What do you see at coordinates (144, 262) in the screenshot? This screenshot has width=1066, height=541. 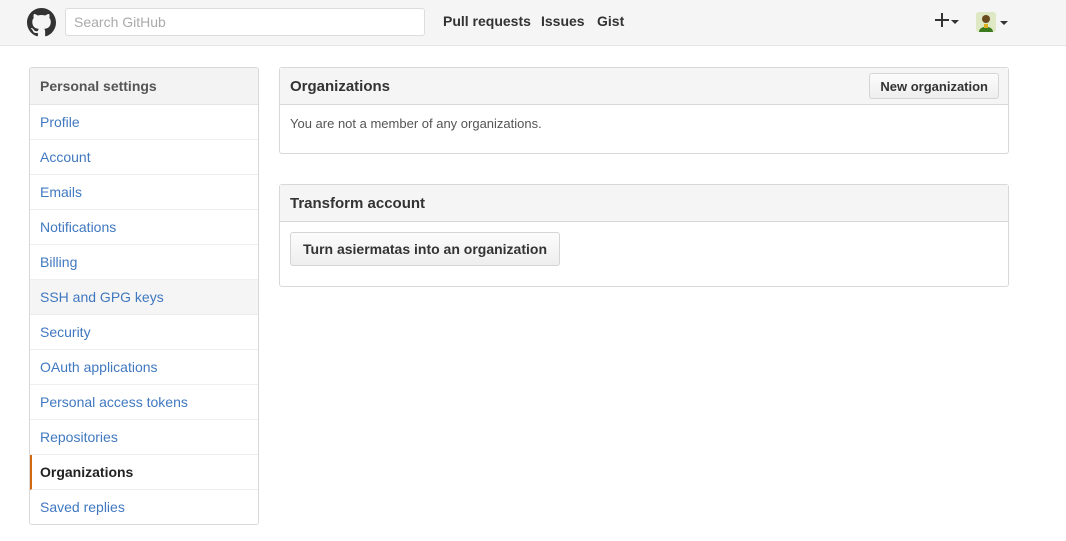 I see `sidebar-item-billing: Billing` at bounding box center [144, 262].